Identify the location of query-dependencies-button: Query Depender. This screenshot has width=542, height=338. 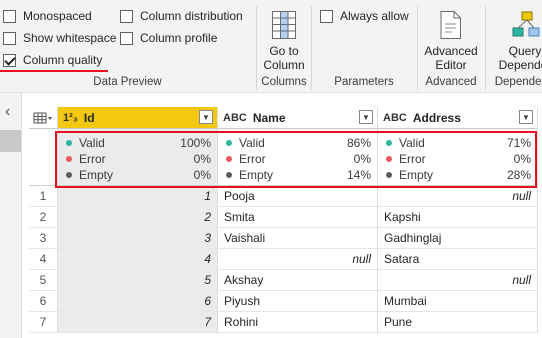
(516, 40).